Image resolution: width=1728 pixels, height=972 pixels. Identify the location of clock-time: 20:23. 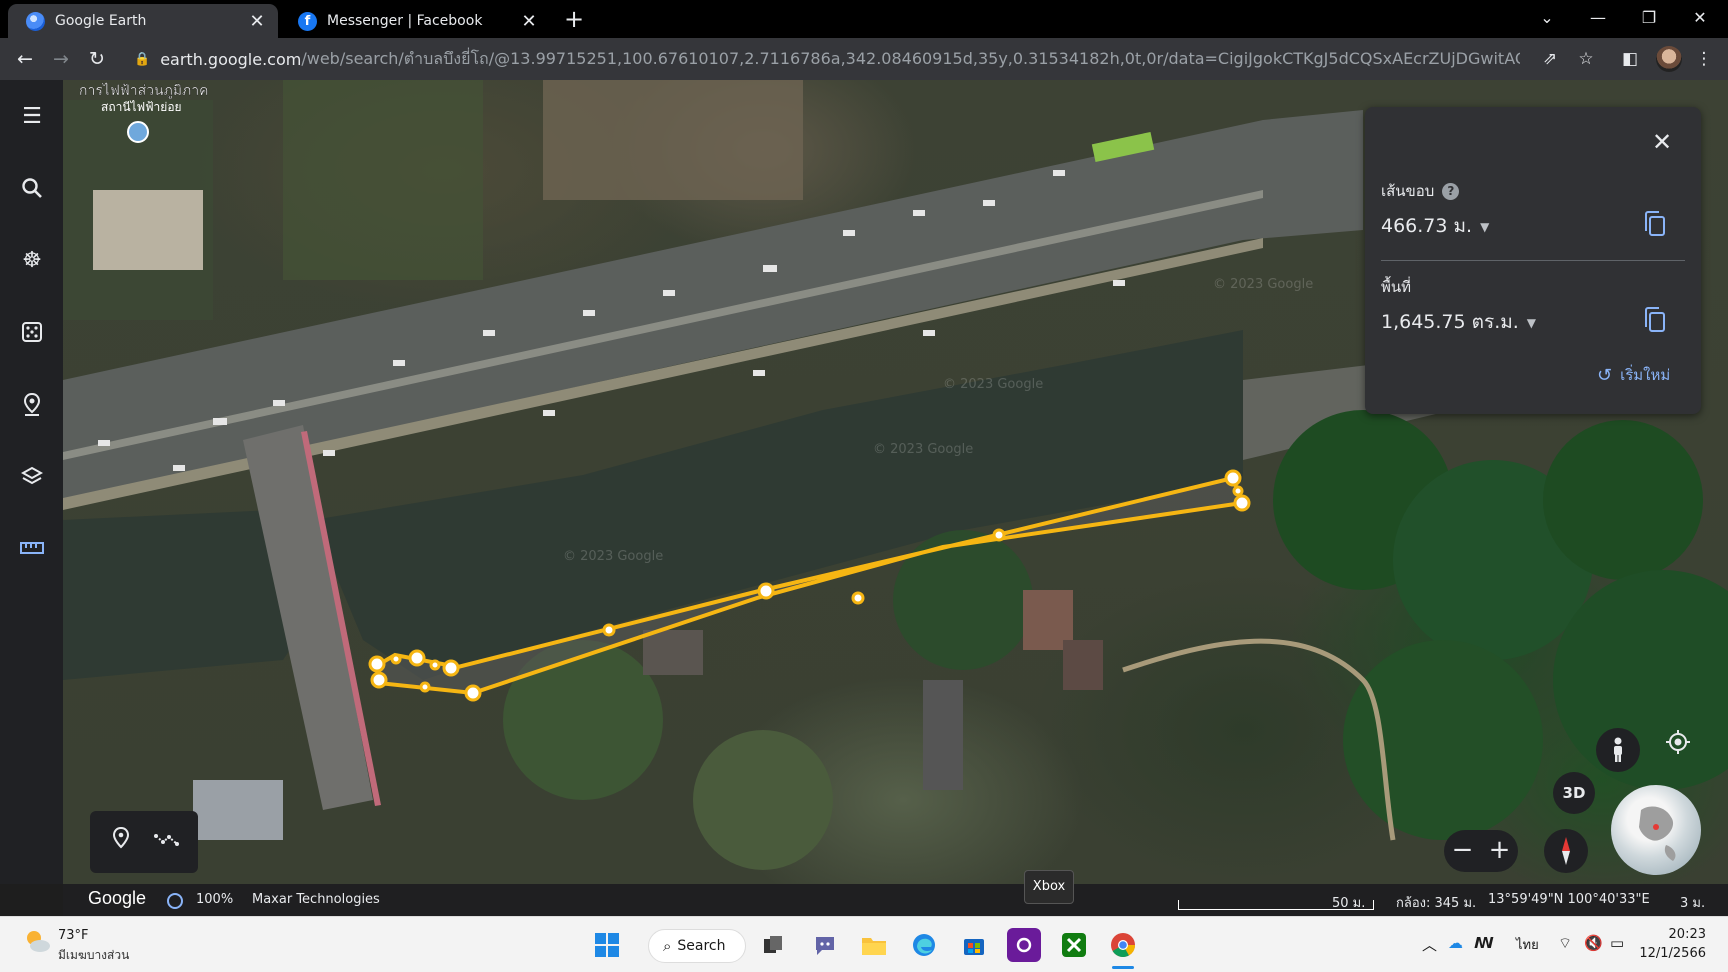
(1676, 934).